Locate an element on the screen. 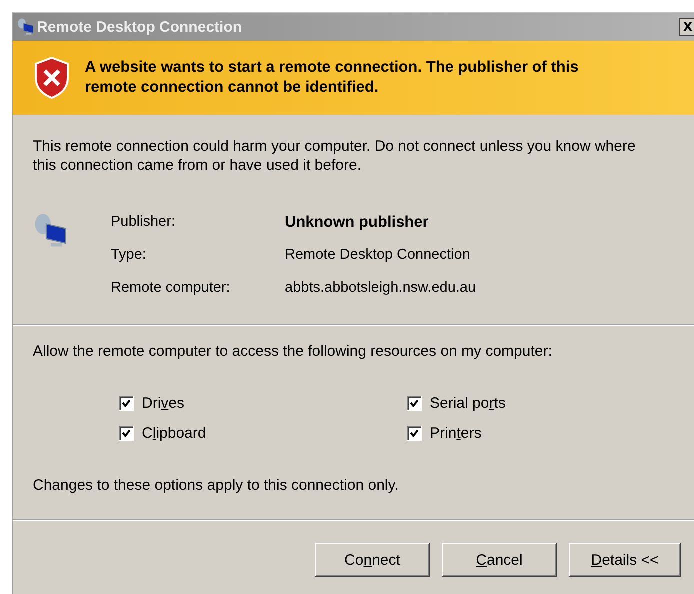 The height and width of the screenshot is (594, 694). computer-icon is located at coordinates (51, 231).